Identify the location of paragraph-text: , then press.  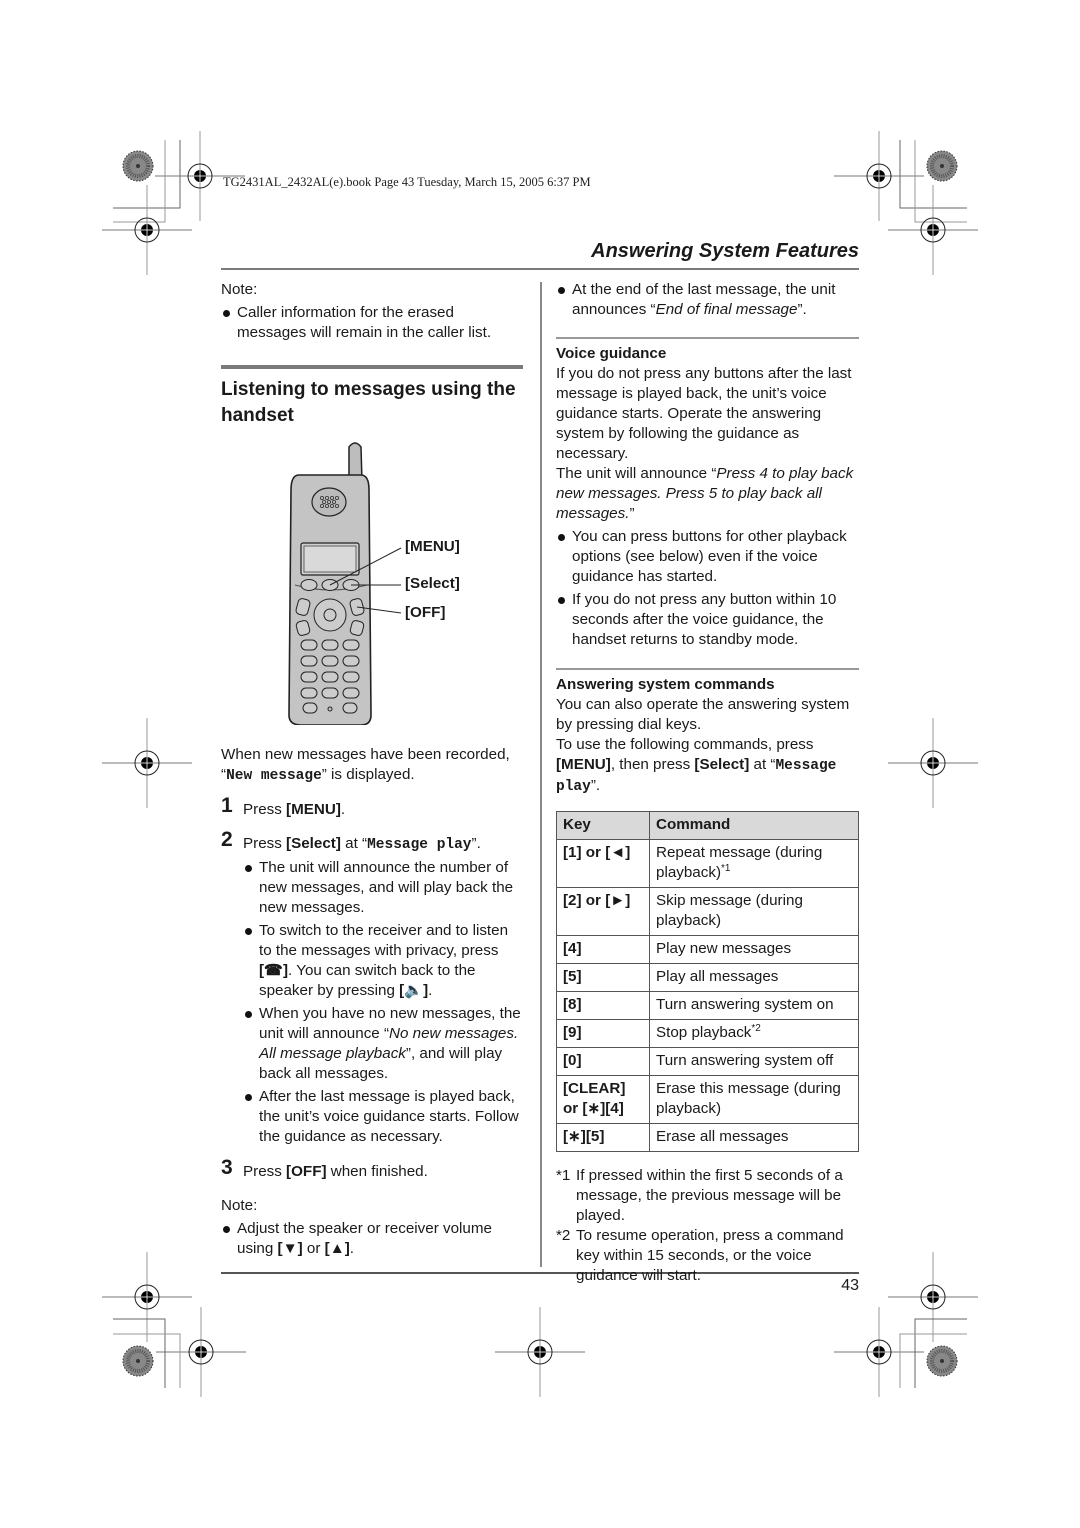
(652, 764).